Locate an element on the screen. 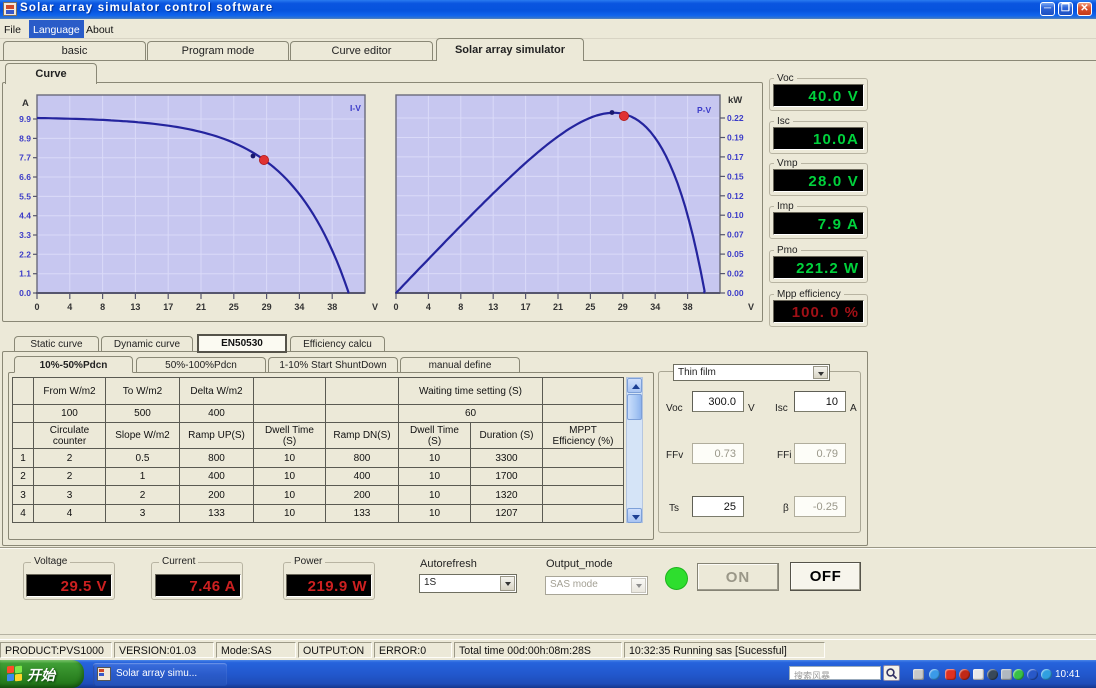  svg-text: 0.05 is located at coordinates (735, 254).